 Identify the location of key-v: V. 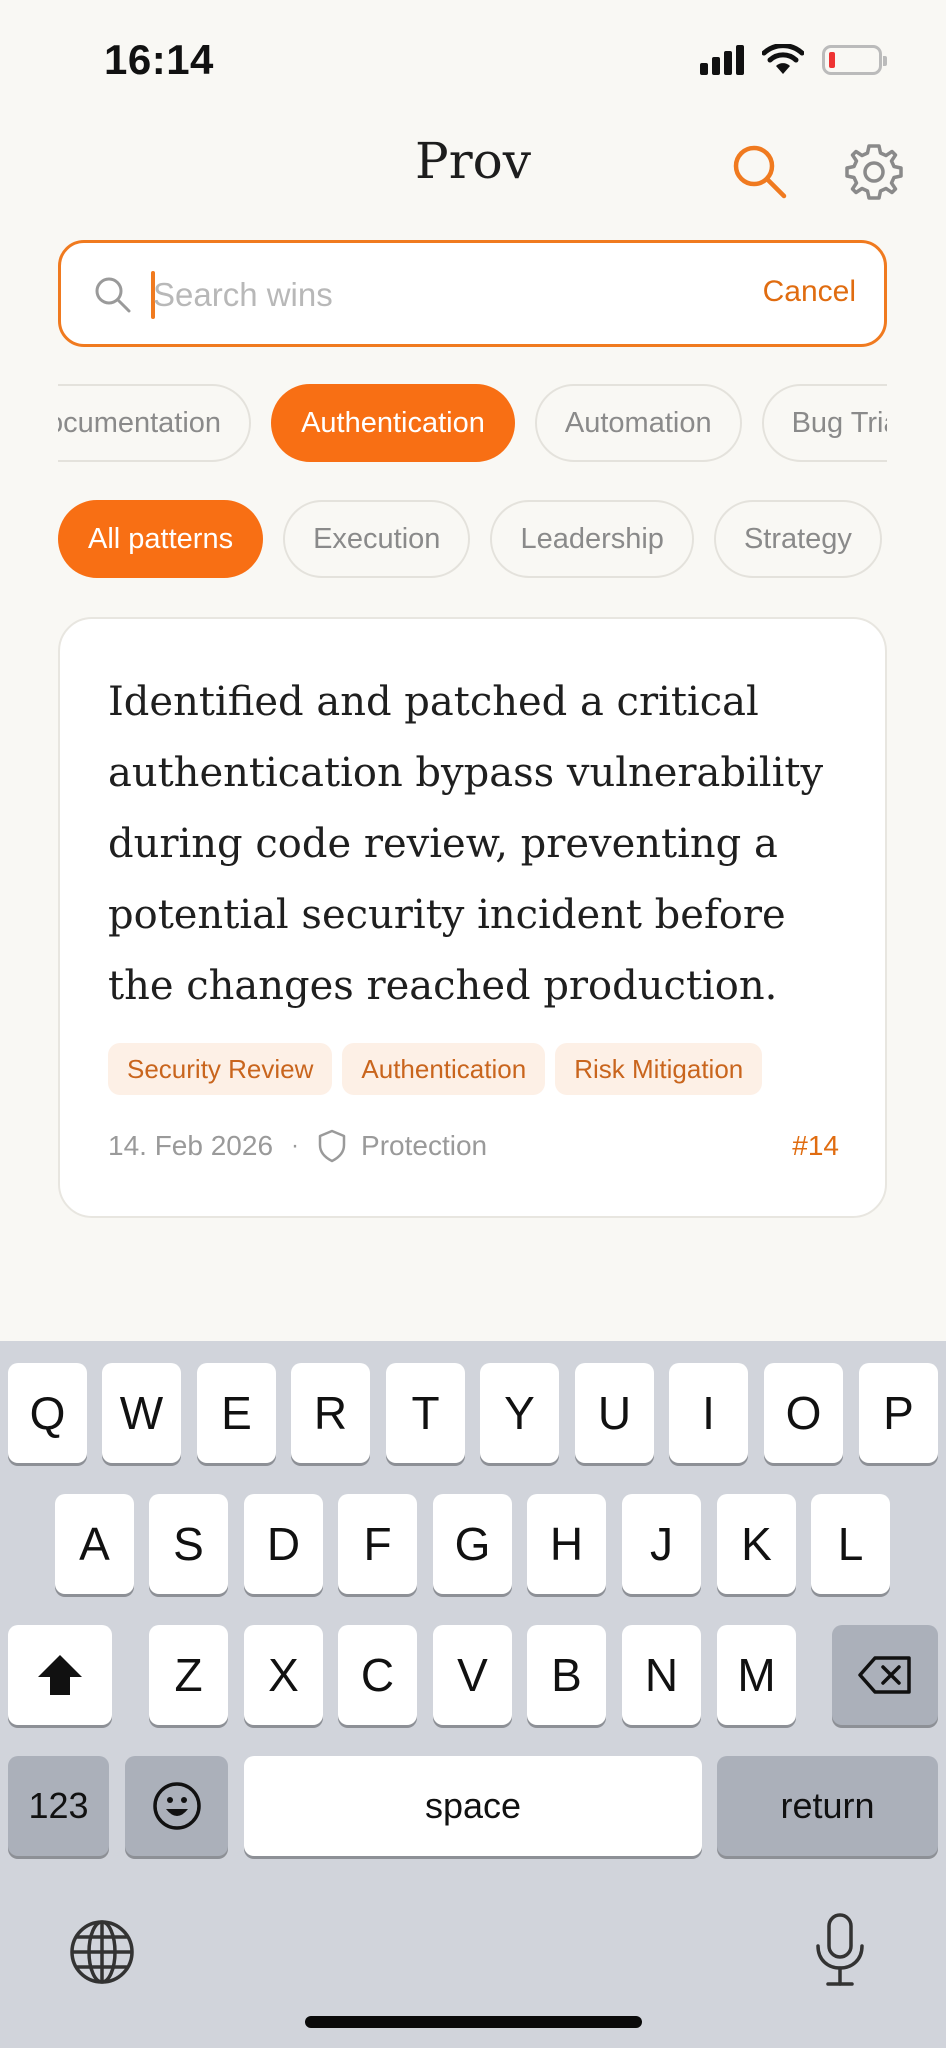
(472, 1675).